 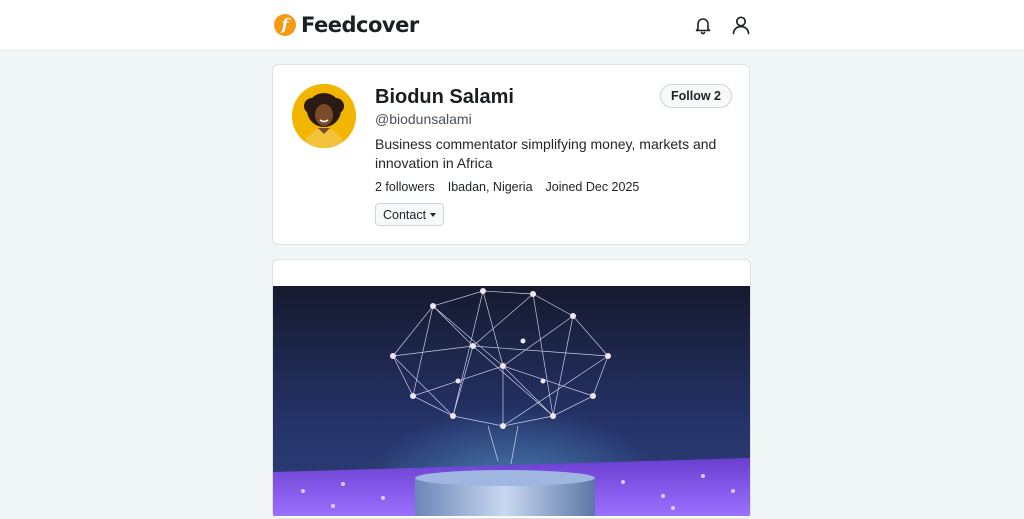 What do you see at coordinates (433, 214) in the screenshot?
I see `caret-down-icon` at bounding box center [433, 214].